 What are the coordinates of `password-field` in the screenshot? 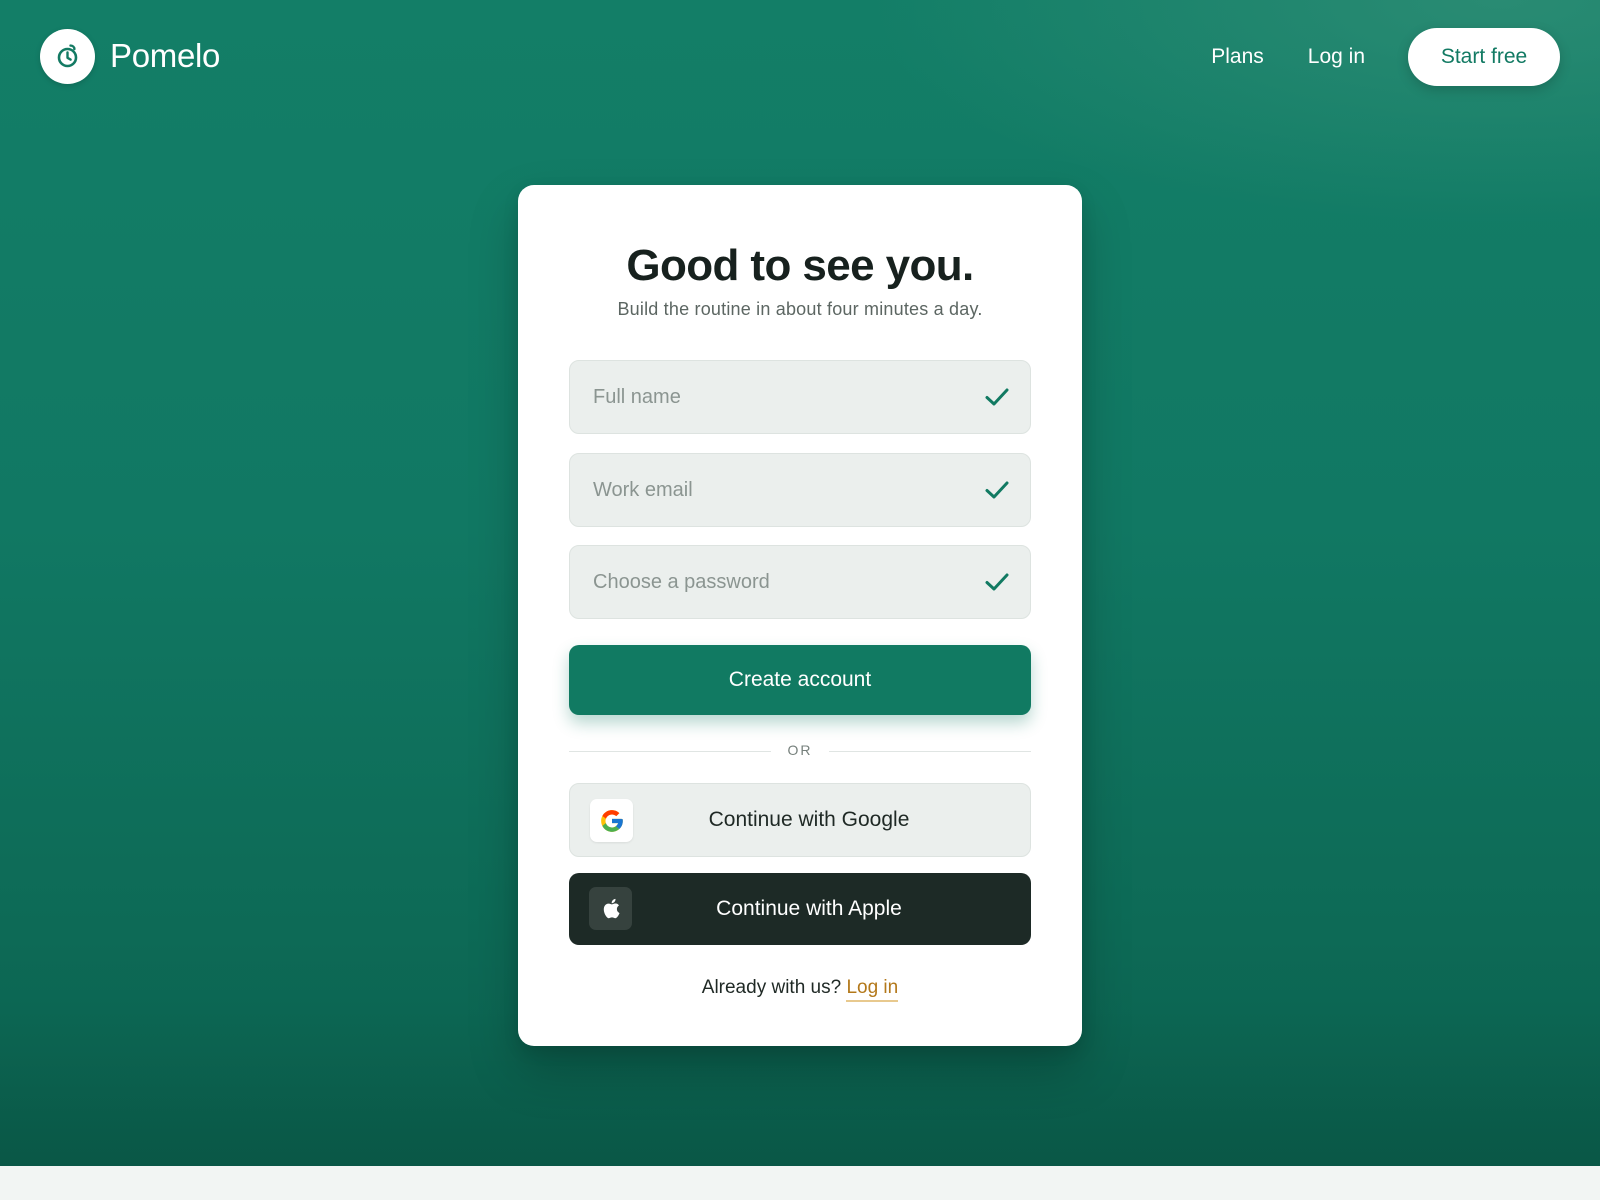 It's located at (800, 582).